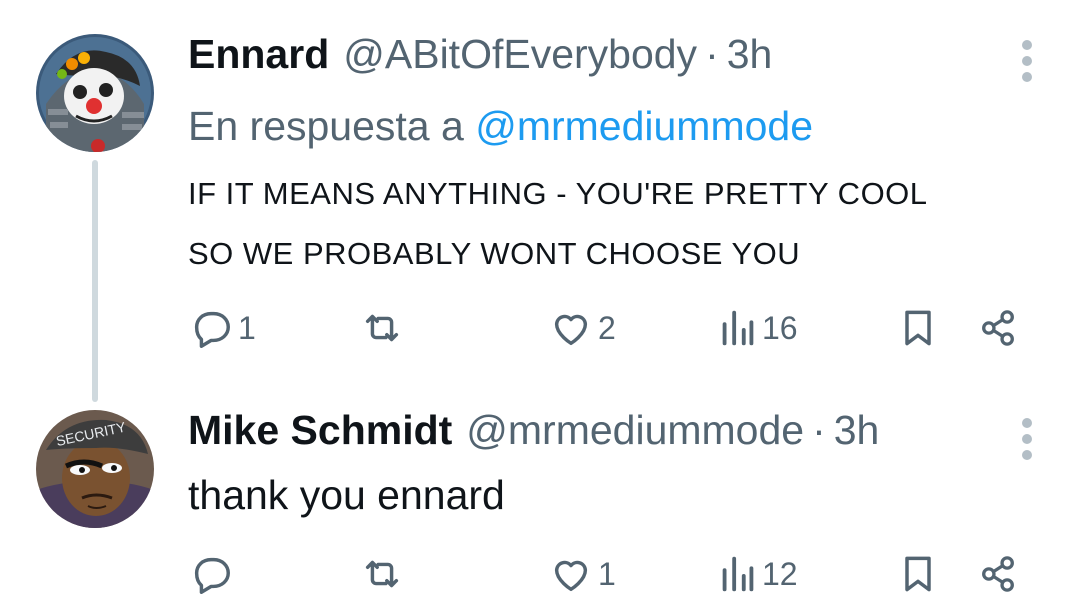 The height and width of the screenshot is (612, 1080). What do you see at coordinates (320, 430) in the screenshot?
I see `author-name: Mike Schmidt` at bounding box center [320, 430].